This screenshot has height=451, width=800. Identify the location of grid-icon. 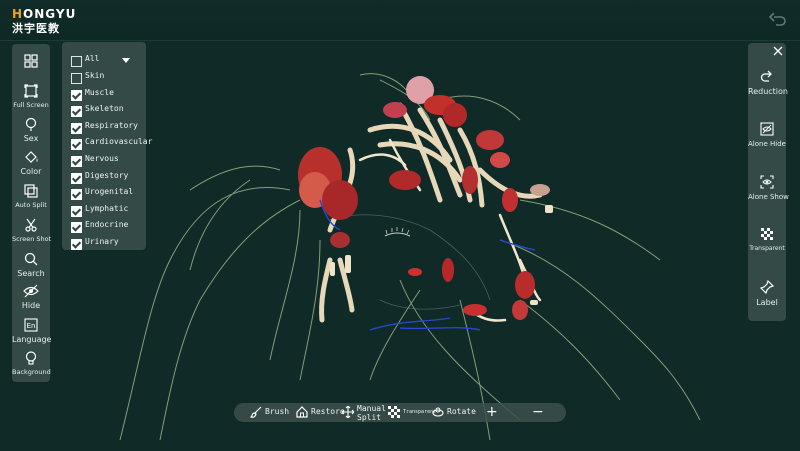
(31, 61).